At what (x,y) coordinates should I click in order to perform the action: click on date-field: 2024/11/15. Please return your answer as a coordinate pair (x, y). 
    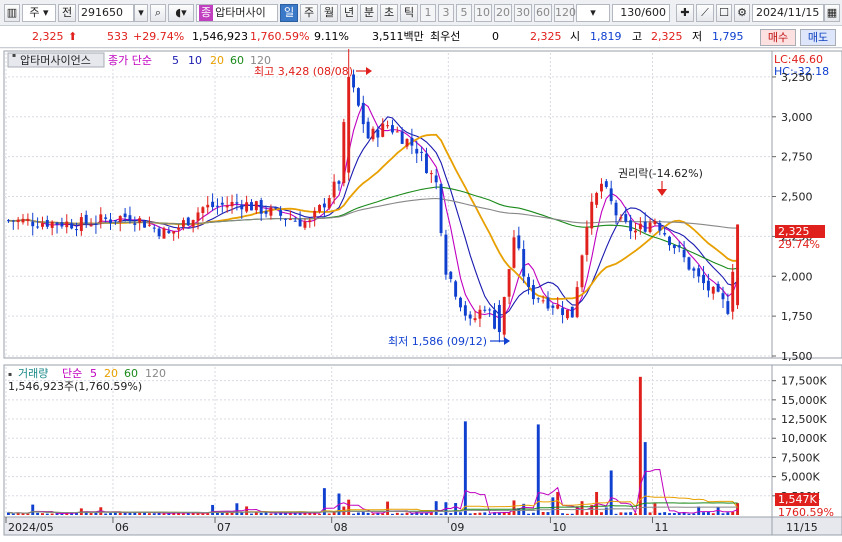
    Looking at the image, I should click on (788, 13).